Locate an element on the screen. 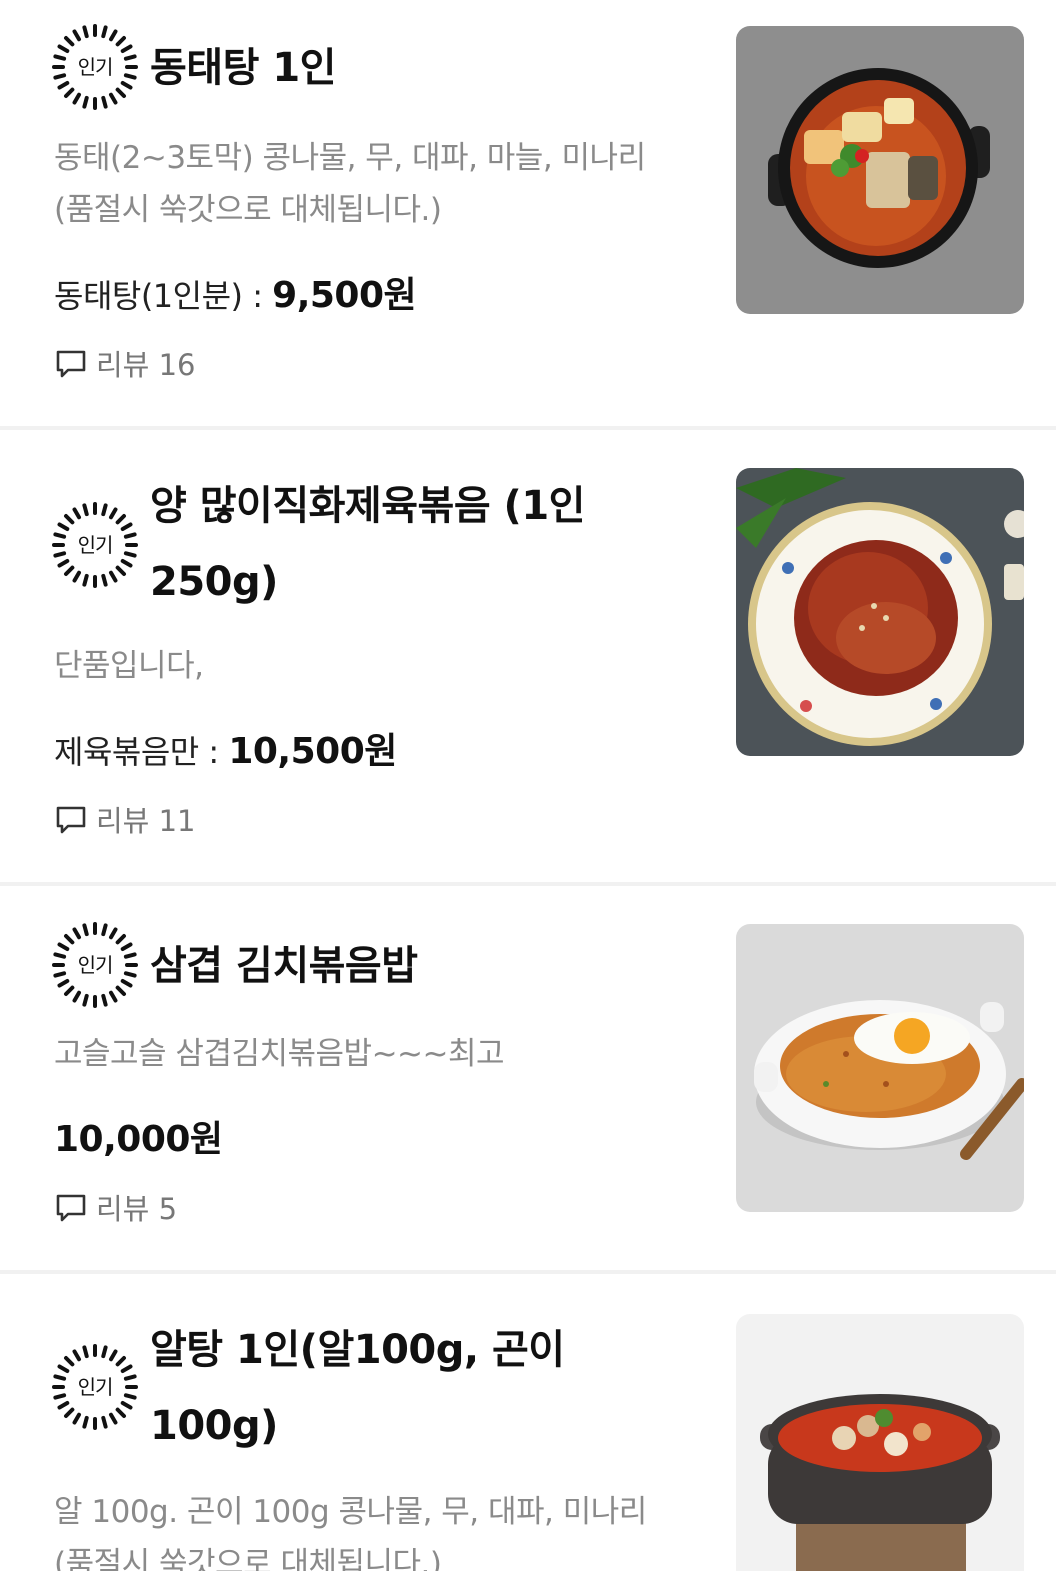 The image size is (1056, 1571). menu-item-price: 제육볶음만 : 10,500원 is located at coordinates (225, 748).